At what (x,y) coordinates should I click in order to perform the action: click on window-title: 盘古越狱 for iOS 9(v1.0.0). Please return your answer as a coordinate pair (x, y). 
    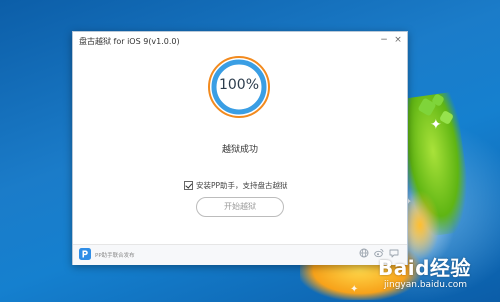
    Looking at the image, I should click on (129, 41).